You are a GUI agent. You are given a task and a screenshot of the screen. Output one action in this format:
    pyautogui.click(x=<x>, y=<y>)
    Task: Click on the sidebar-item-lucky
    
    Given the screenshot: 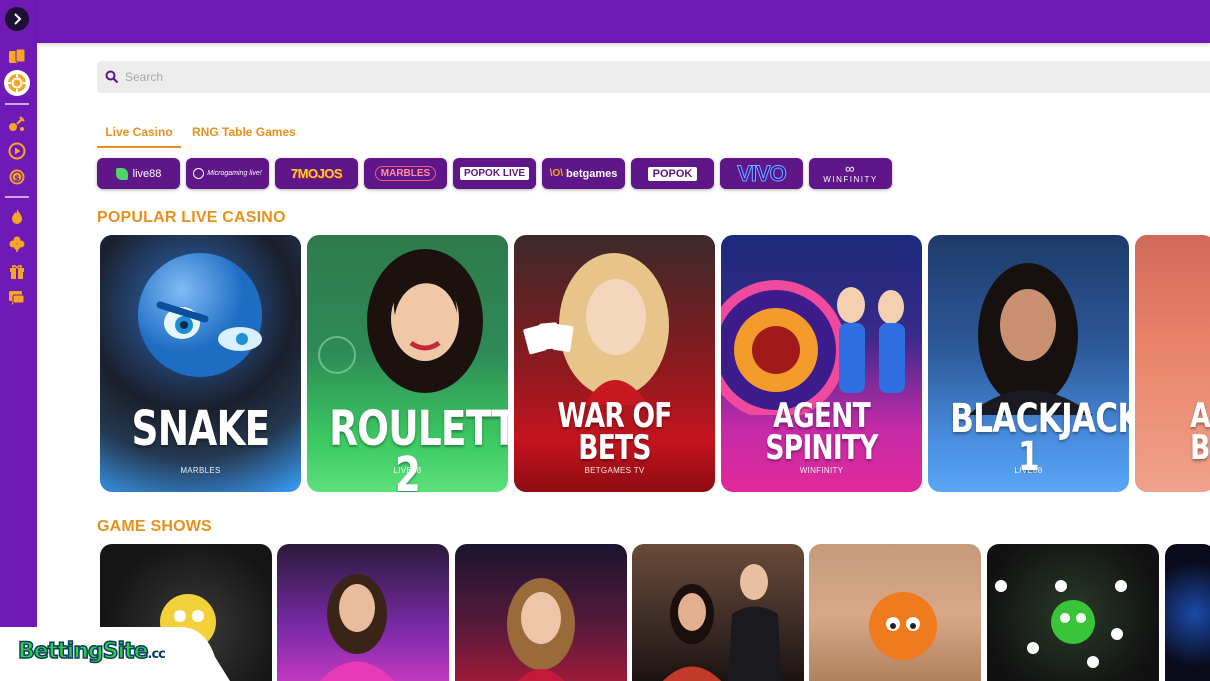 What is the action you would take?
    pyautogui.click(x=17, y=244)
    